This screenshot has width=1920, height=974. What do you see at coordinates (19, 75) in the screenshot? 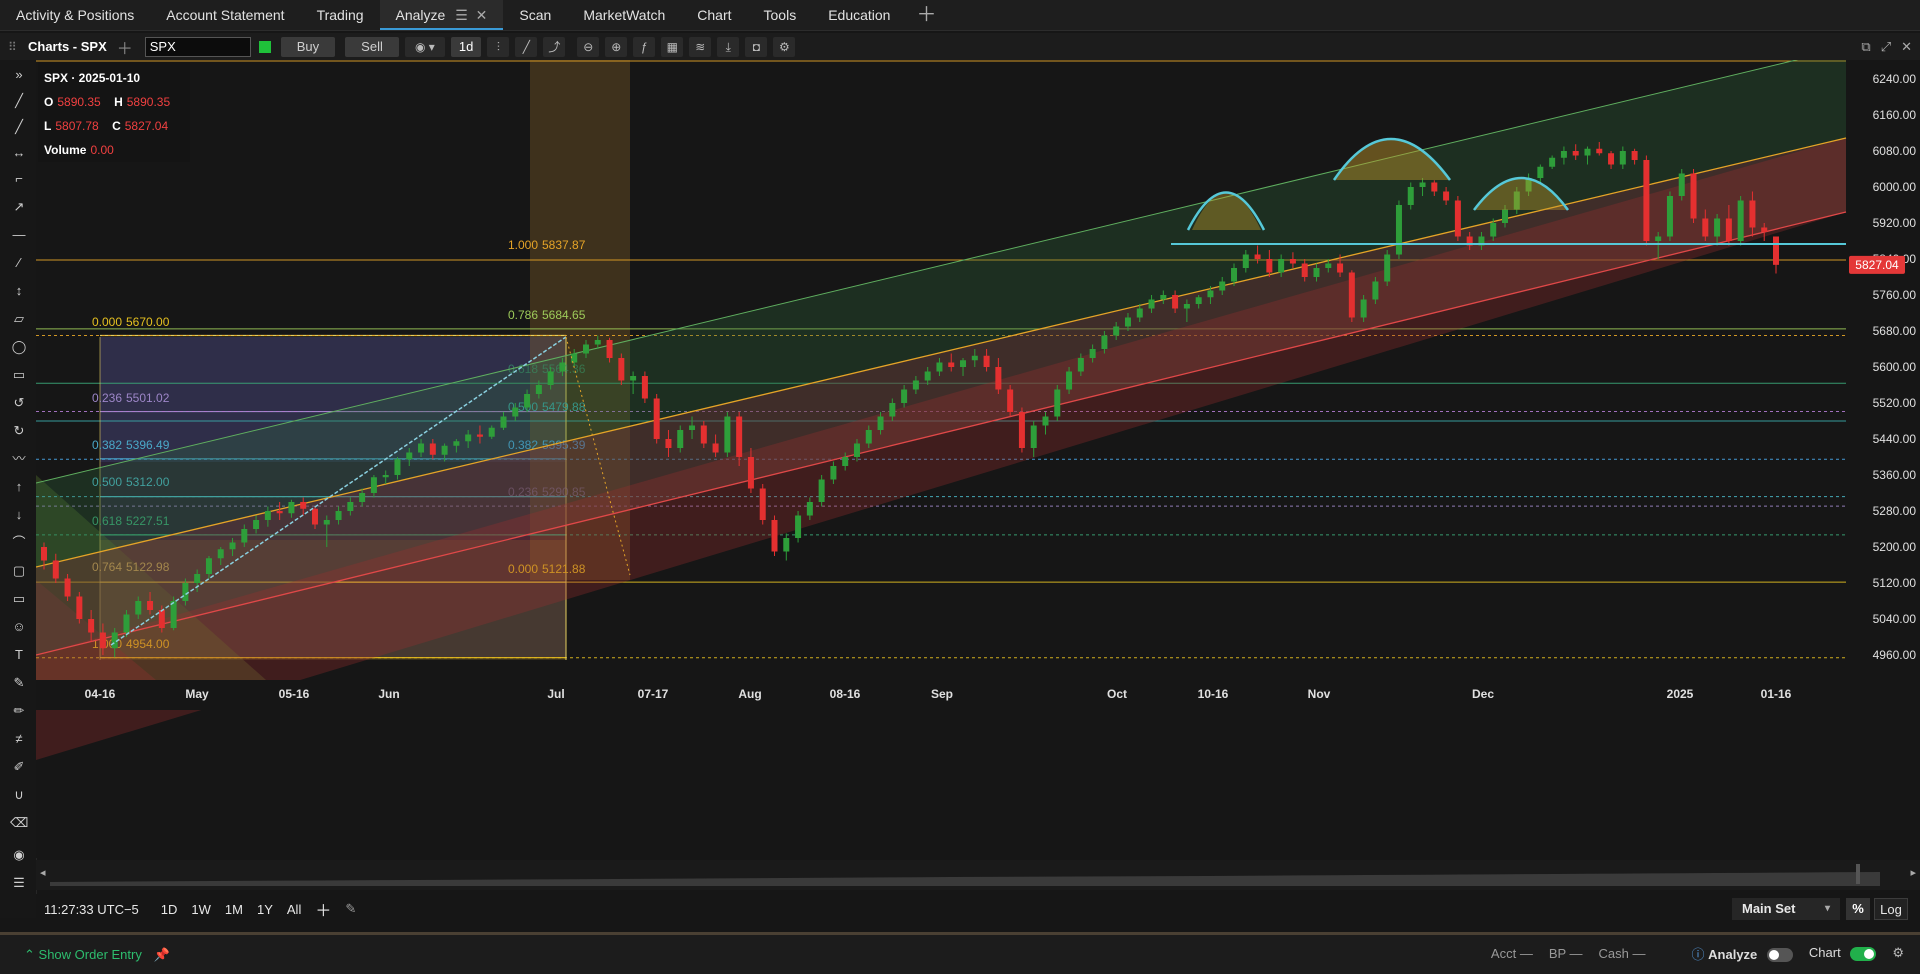
I see `expand-icon: »` at bounding box center [19, 75].